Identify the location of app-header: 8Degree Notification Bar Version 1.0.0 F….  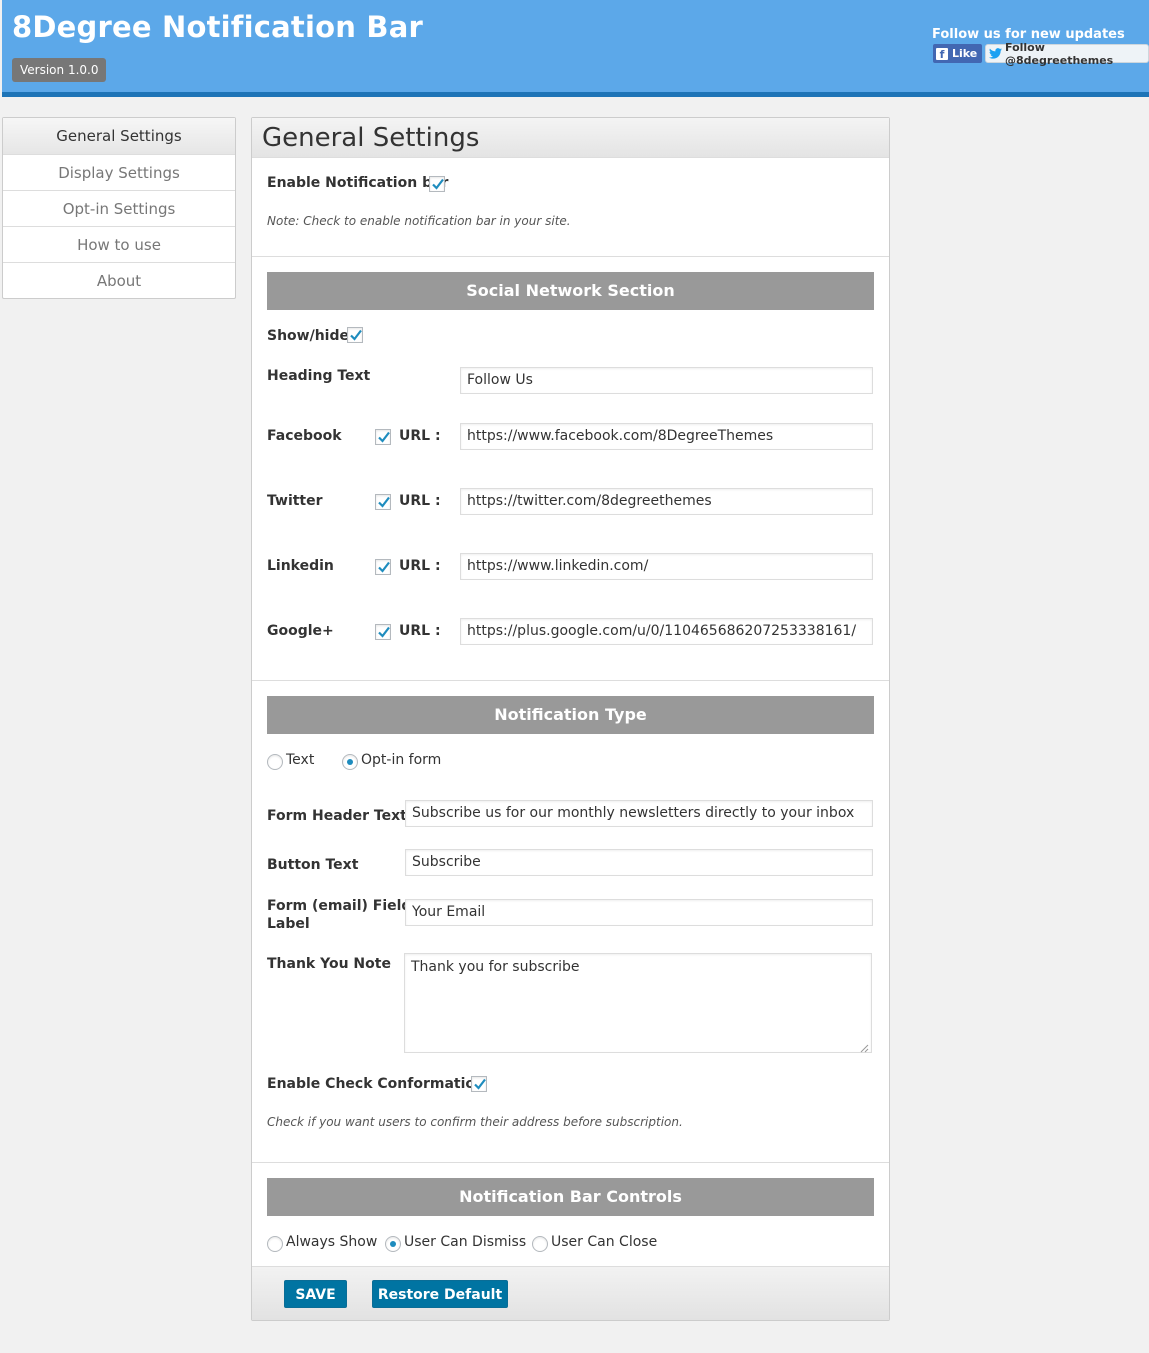
(575, 48).